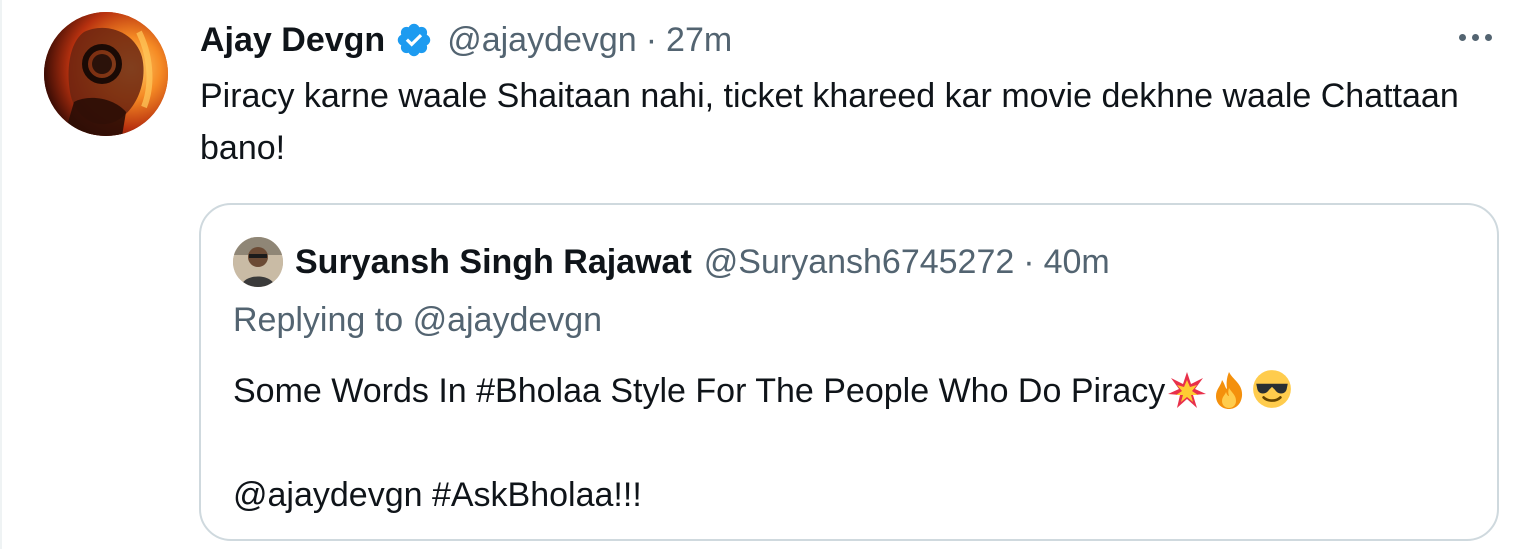  I want to click on replying-to: Replying to @ajaydevgn, so click(417, 320).